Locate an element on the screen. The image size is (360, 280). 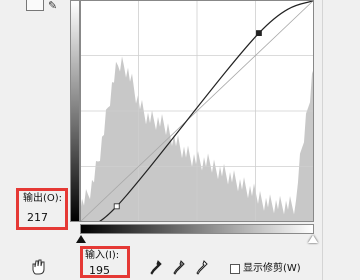
input-gradient-bar is located at coordinates (197, 229).